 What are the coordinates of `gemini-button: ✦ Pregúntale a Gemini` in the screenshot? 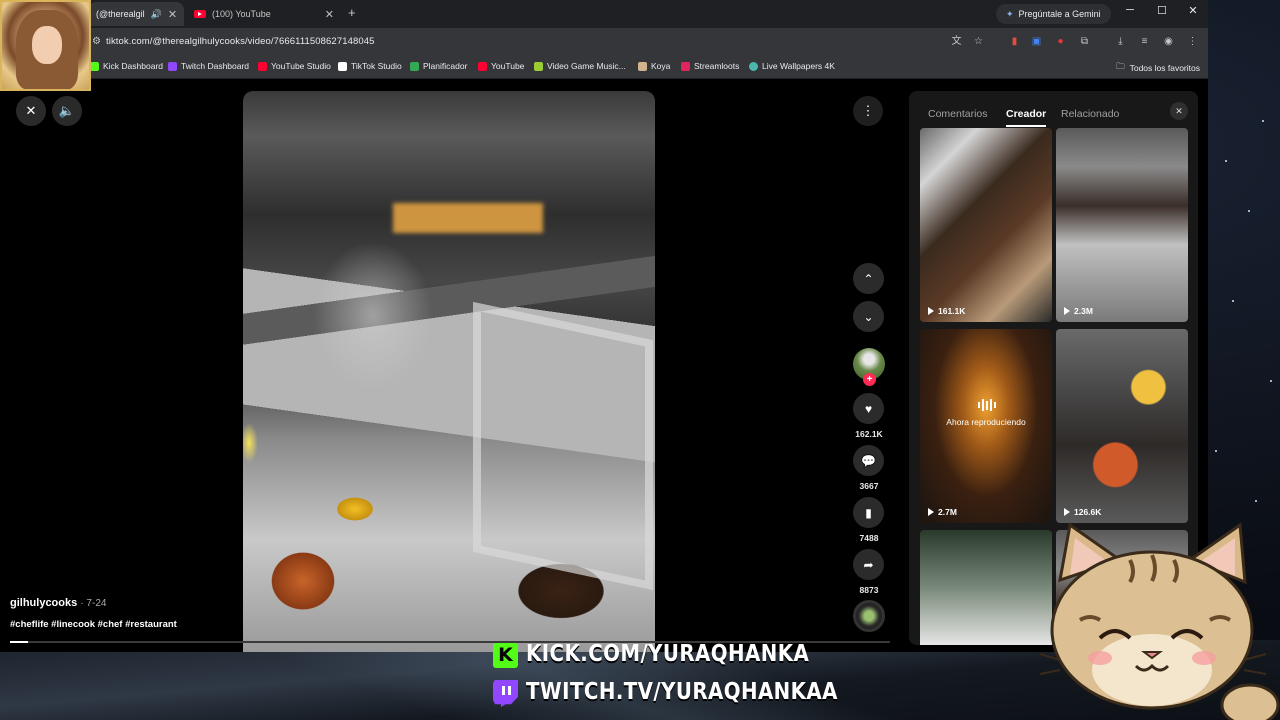 It's located at (1053, 14).